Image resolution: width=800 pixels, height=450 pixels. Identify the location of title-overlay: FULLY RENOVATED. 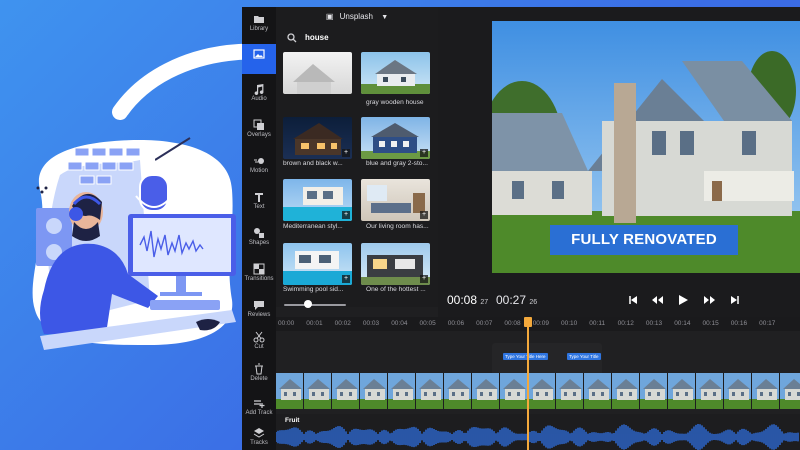
(644, 240).